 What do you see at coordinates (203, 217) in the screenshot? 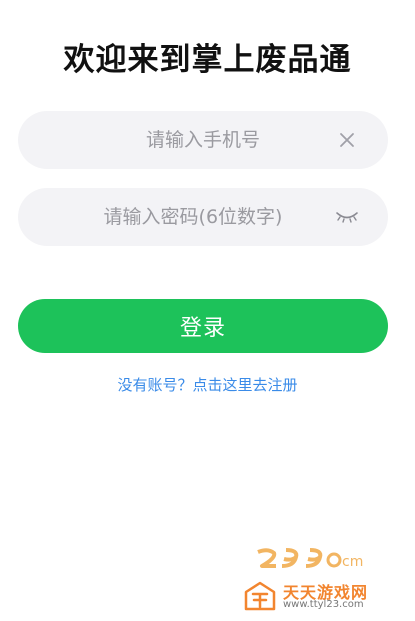
I see `password-field` at bounding box center [203, 217].